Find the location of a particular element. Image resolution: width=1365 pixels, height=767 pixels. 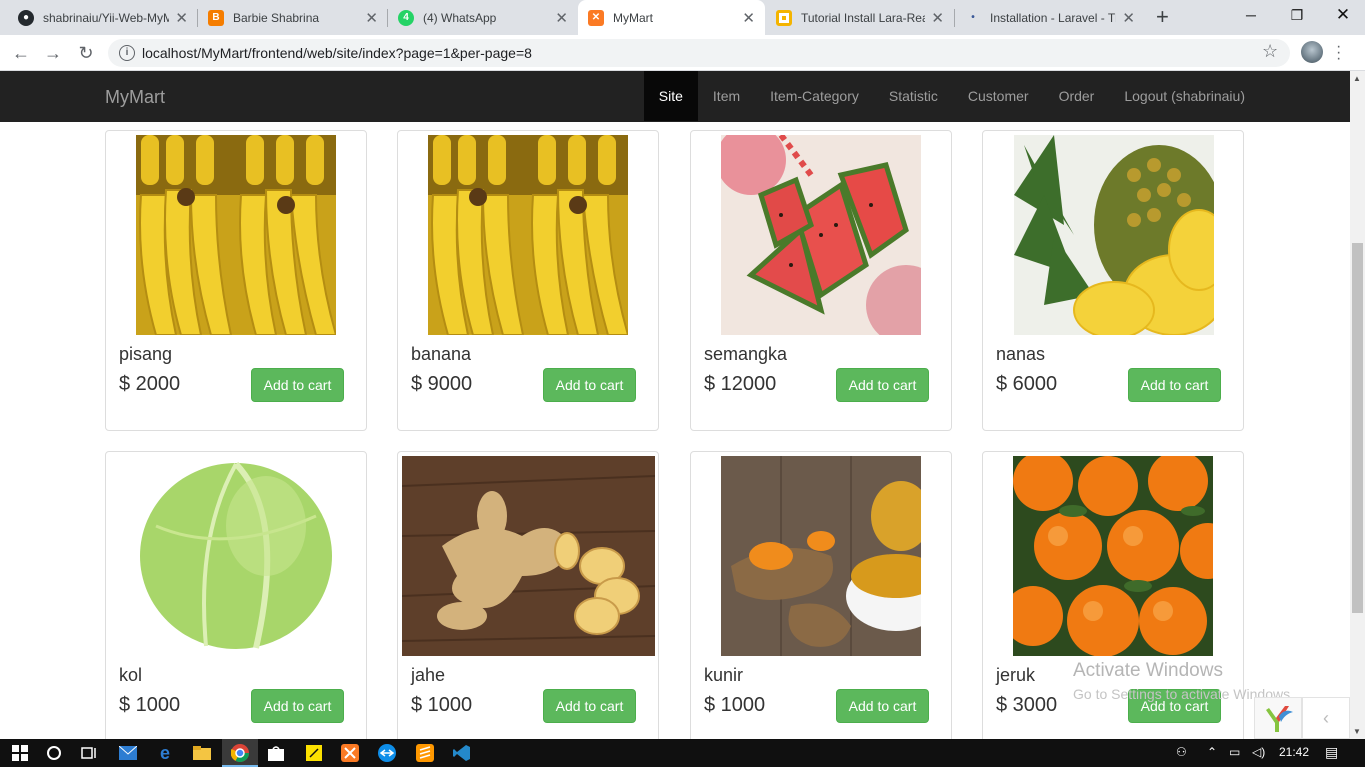

store-icon is located at coordinates (276, 753).